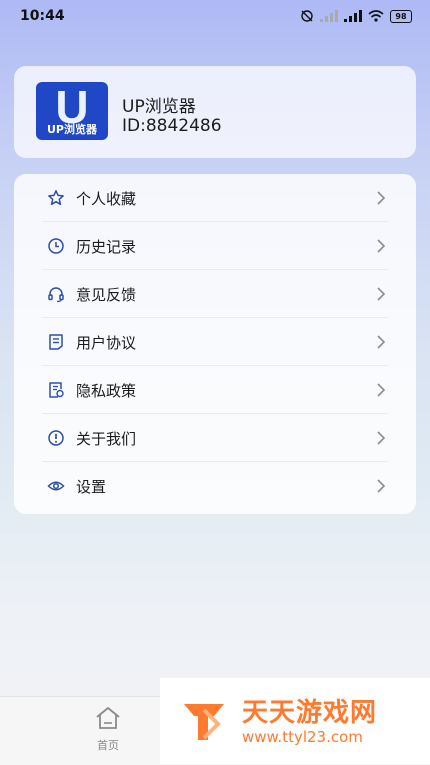 This screenshot has width=430, height=765. What do you see at coordinates (215, 198) in the screenshot?
I see `menu-item-favorites: 个人收藏` at bounding box center [215, 198].